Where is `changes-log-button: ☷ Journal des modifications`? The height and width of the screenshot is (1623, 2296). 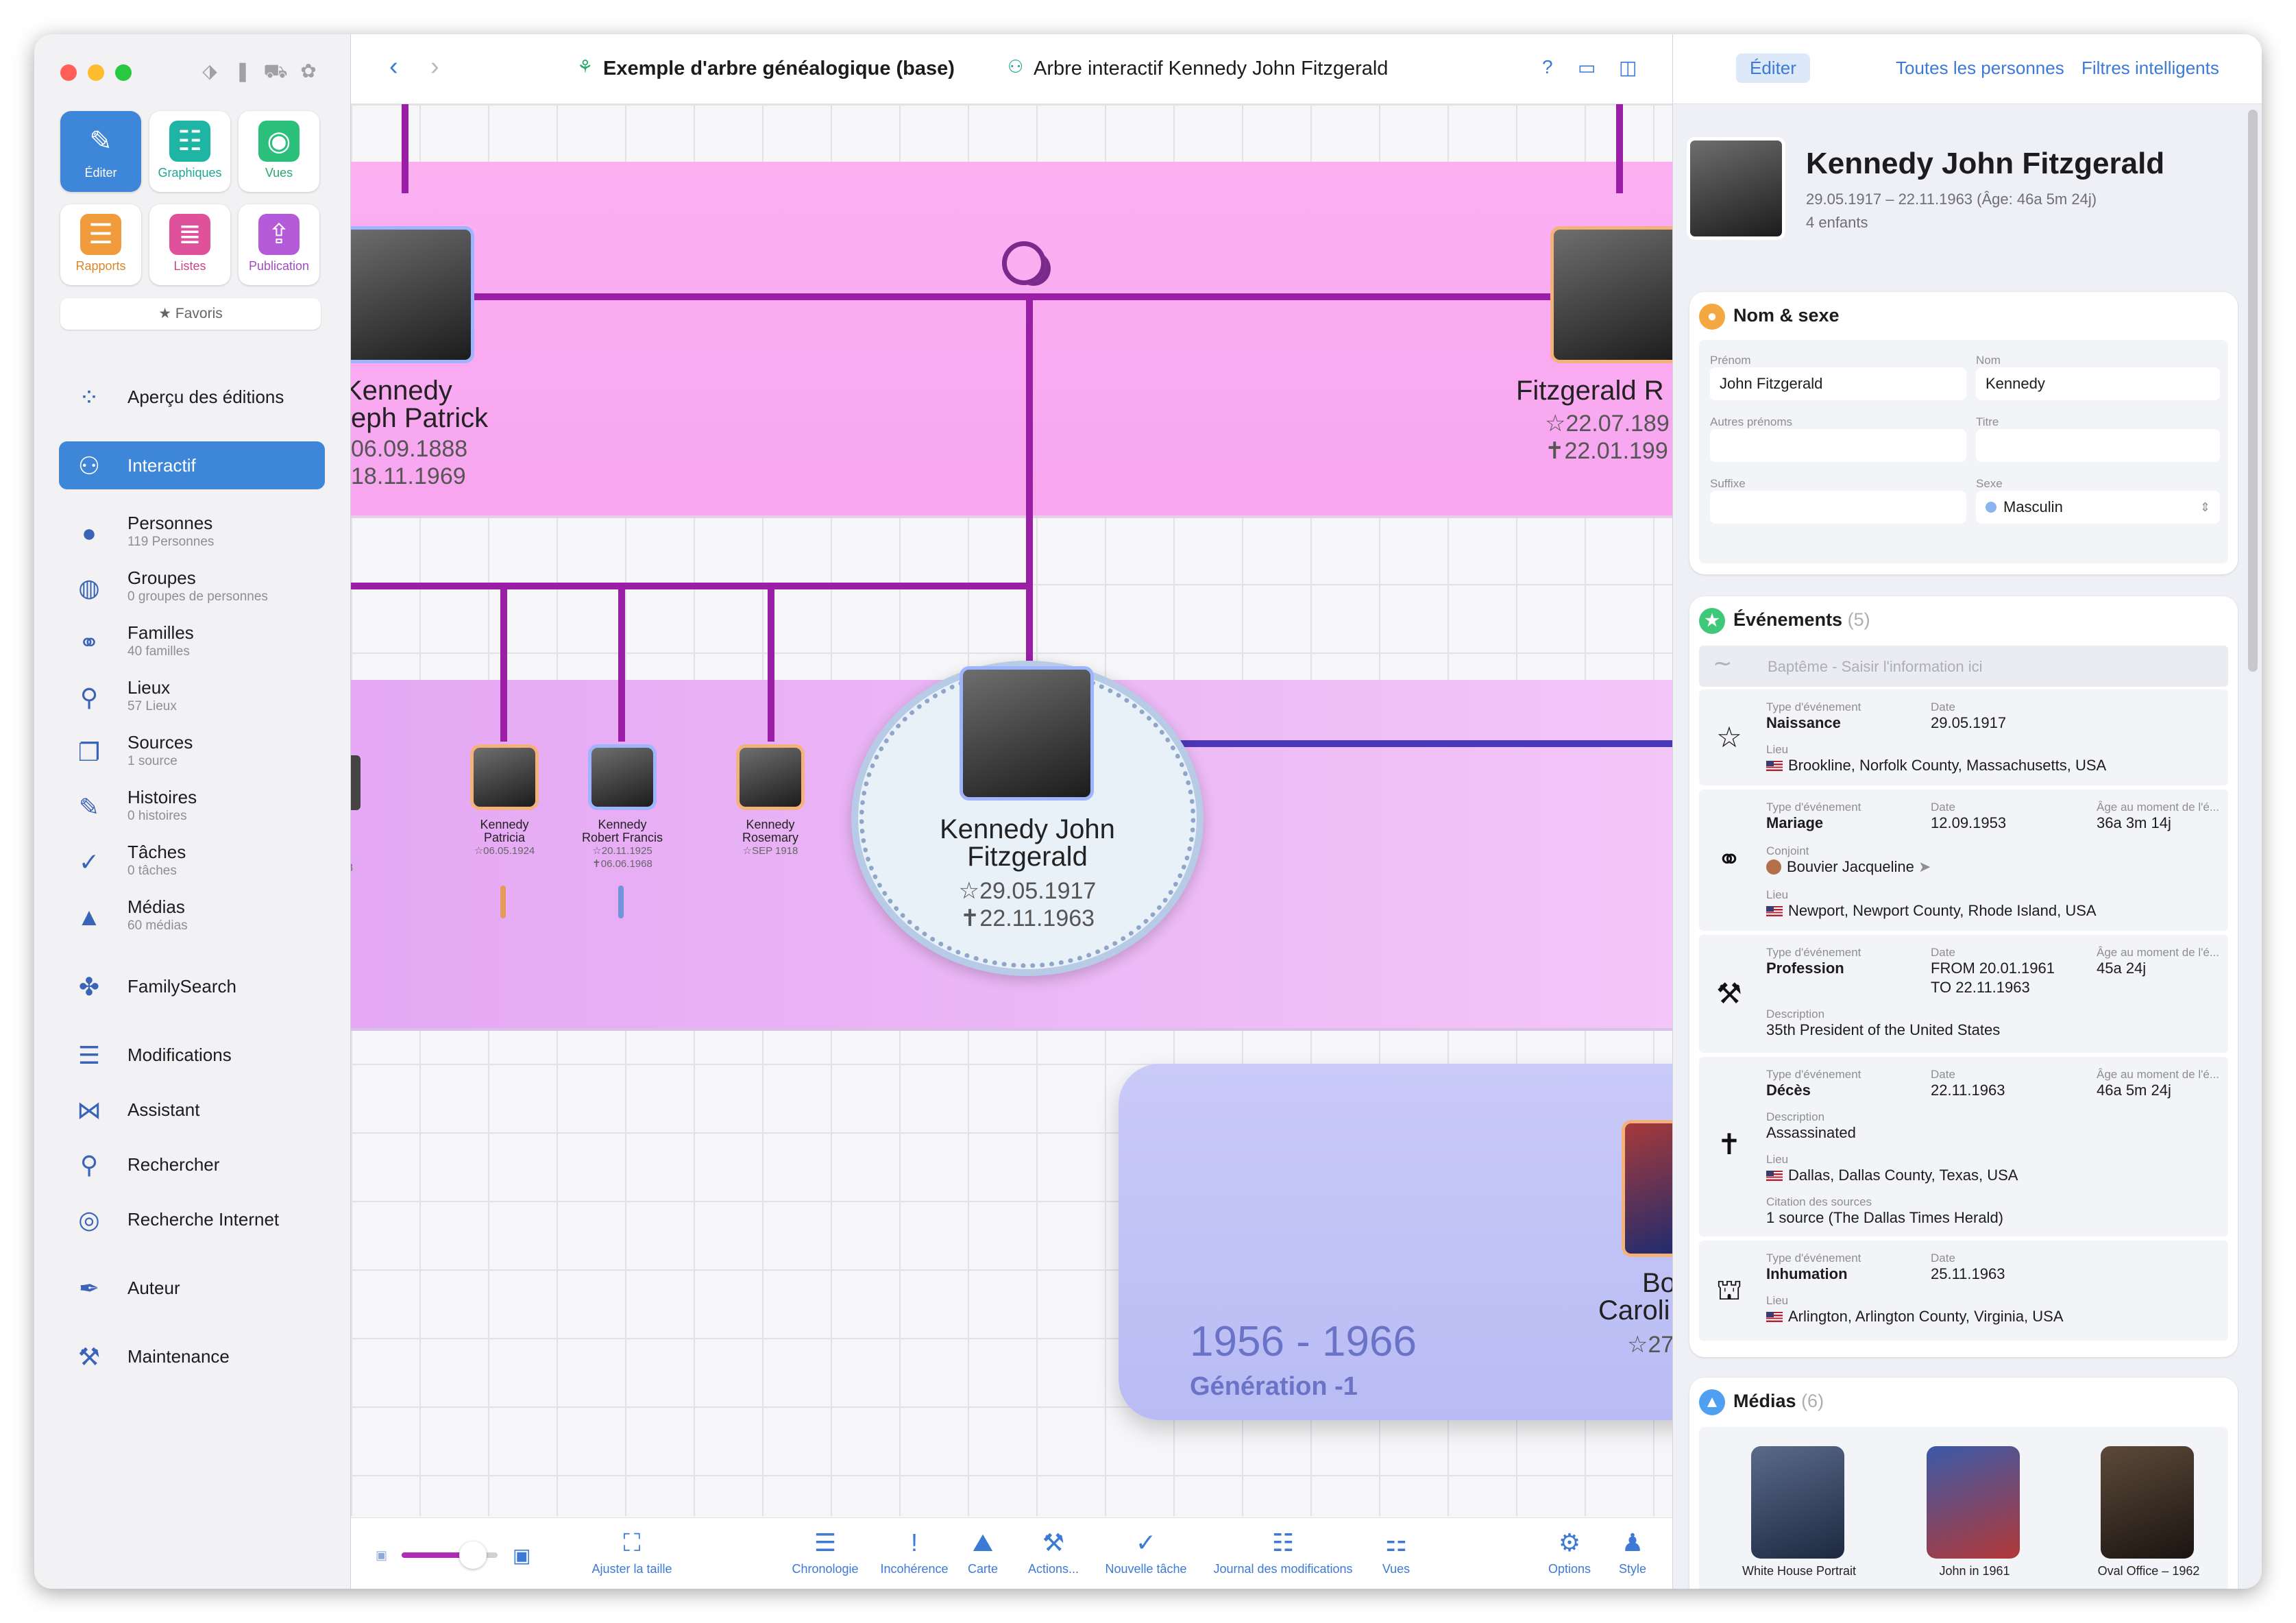
changes-log-button: ☷ Journal des modifications is located at coordinates (1283, 1551).